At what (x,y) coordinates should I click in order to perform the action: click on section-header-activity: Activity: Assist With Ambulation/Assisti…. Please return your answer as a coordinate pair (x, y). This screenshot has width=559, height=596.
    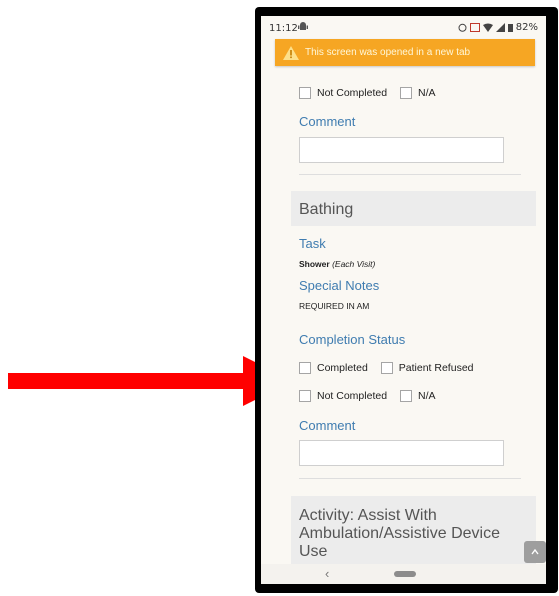
    Looking at the image, I should click on (413, 531).